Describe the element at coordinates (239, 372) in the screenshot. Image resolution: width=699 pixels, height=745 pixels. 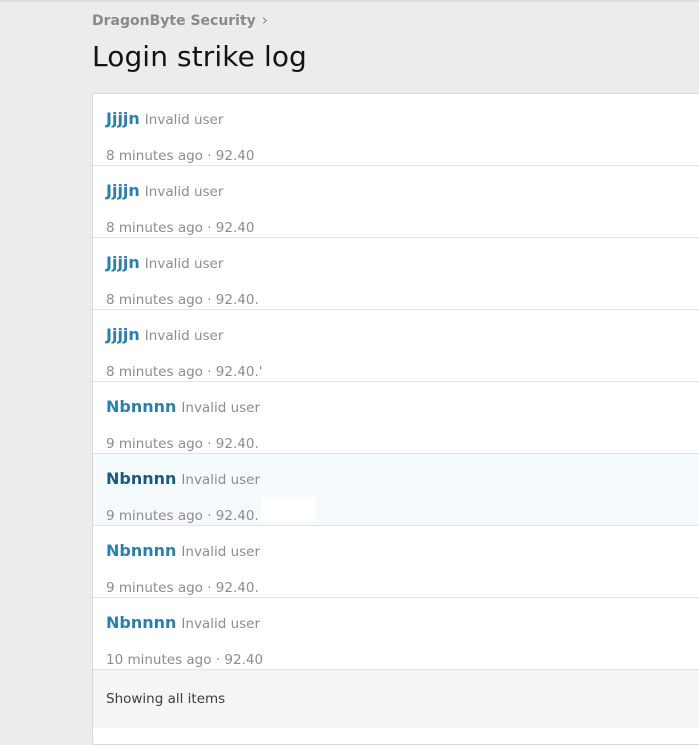
I see `ip-address: 92.40.'` at that location.